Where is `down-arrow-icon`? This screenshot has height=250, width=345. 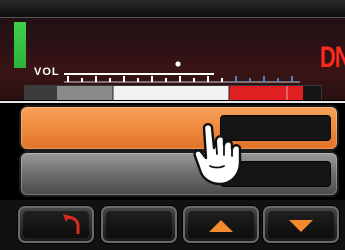 down-arrow-icon is located at coordinates (301, 226).